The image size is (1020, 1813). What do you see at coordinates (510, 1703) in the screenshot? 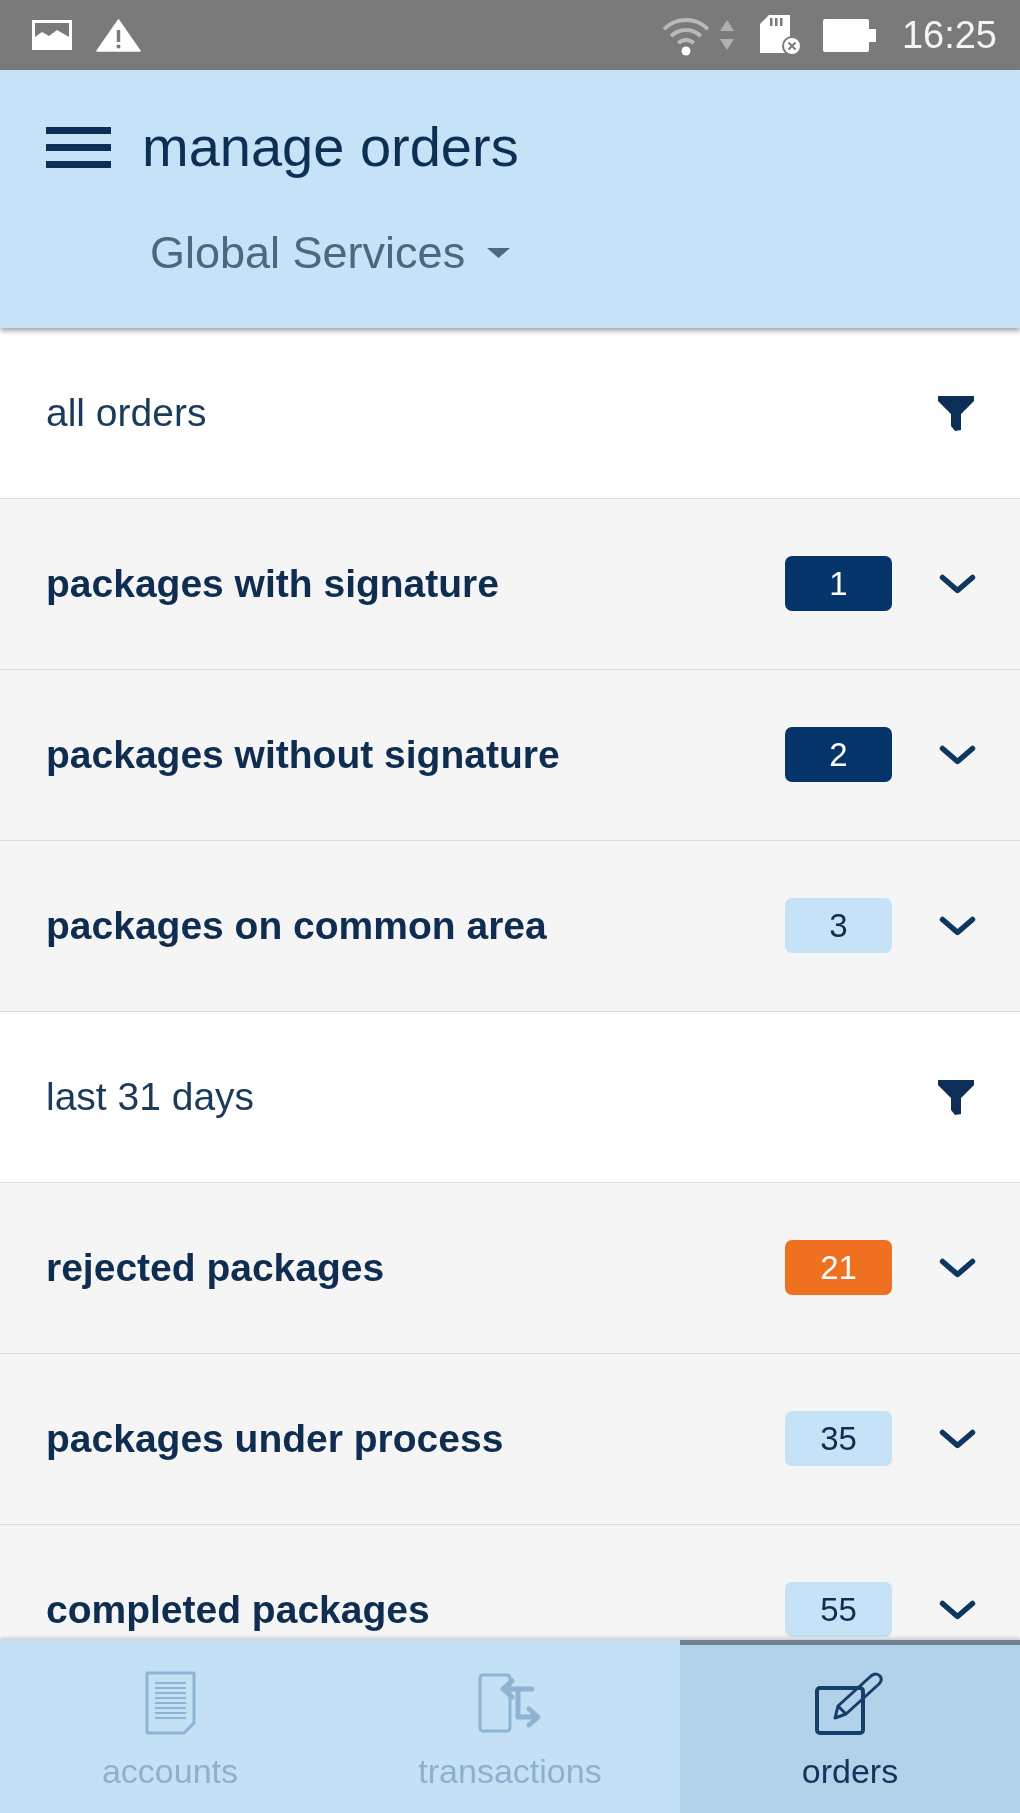
I see `exchange-icon` at bounding box center [510, 1703].